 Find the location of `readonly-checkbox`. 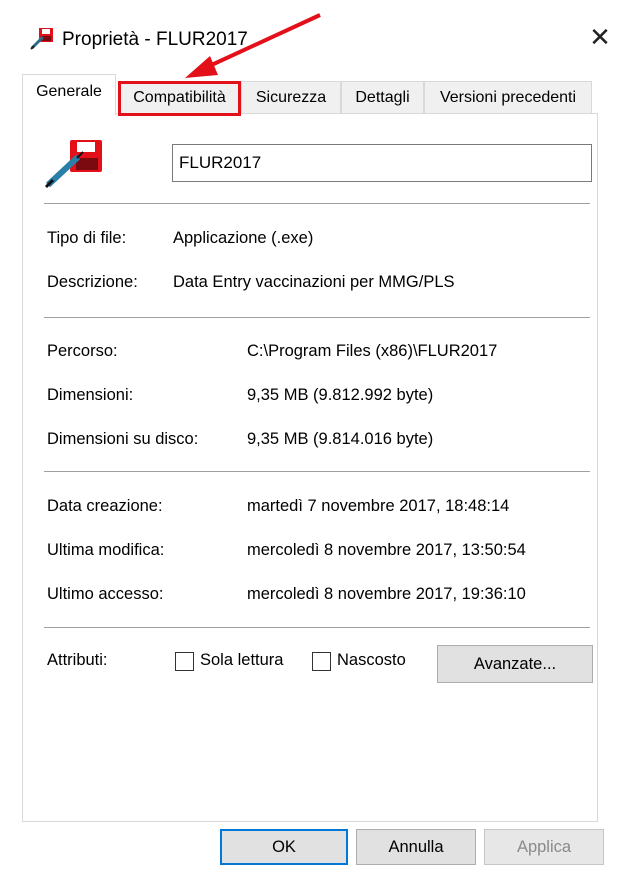

readonly-checkbox is located at coordinates (184, 661).